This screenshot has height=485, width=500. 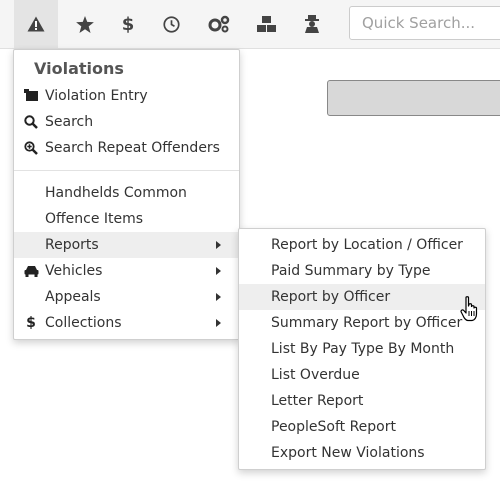 I want to click on quick-search-input, so click(x=424, y=23).